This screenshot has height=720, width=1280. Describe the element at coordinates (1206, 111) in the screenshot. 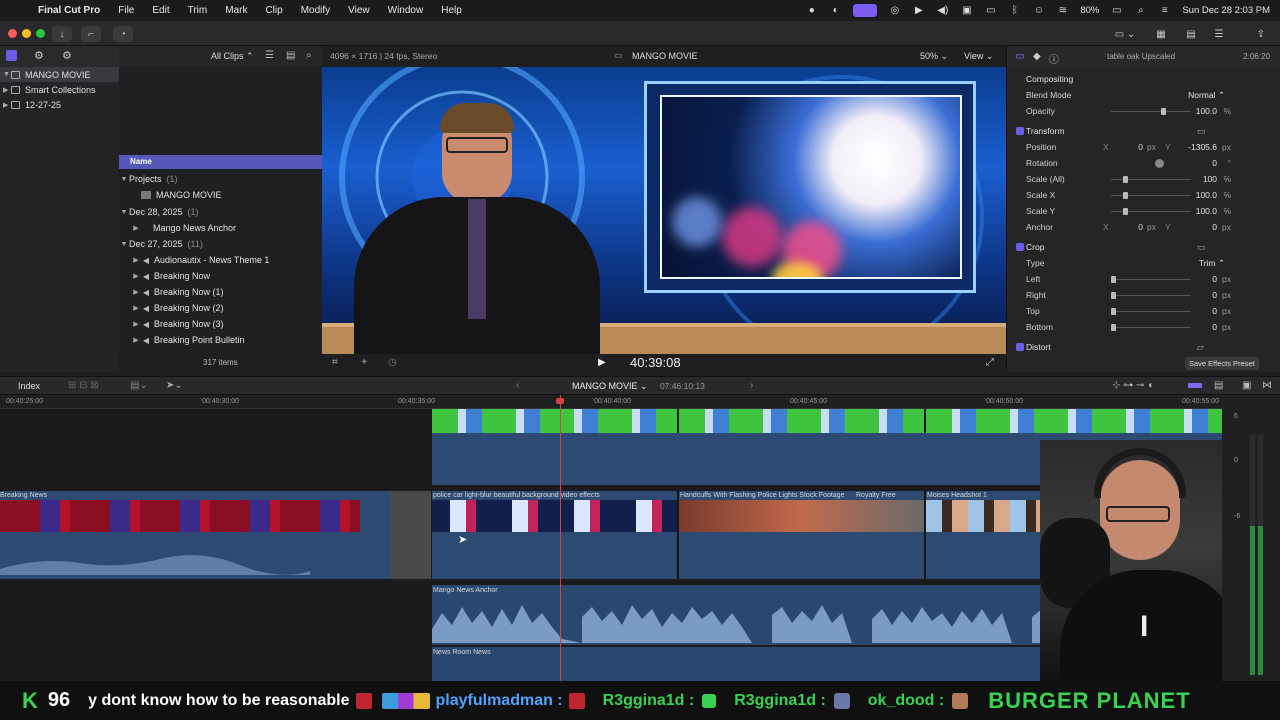

I see `opacity-field: 100.0` at that location.